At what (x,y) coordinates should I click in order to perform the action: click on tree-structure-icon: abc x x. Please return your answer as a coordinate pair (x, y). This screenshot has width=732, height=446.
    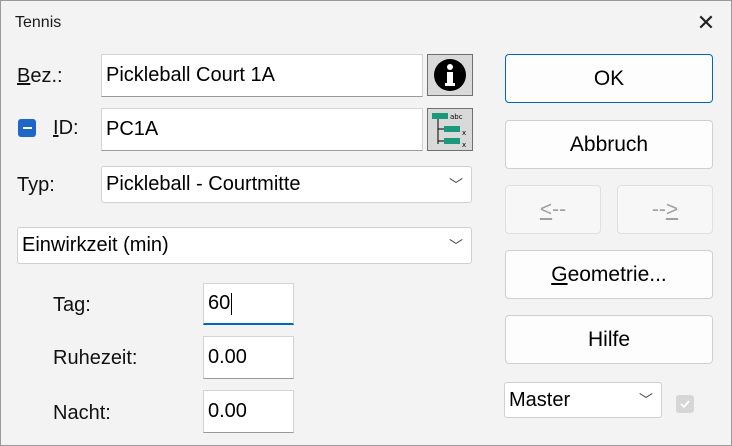
    Looking at the image, I should click on (449, 130).